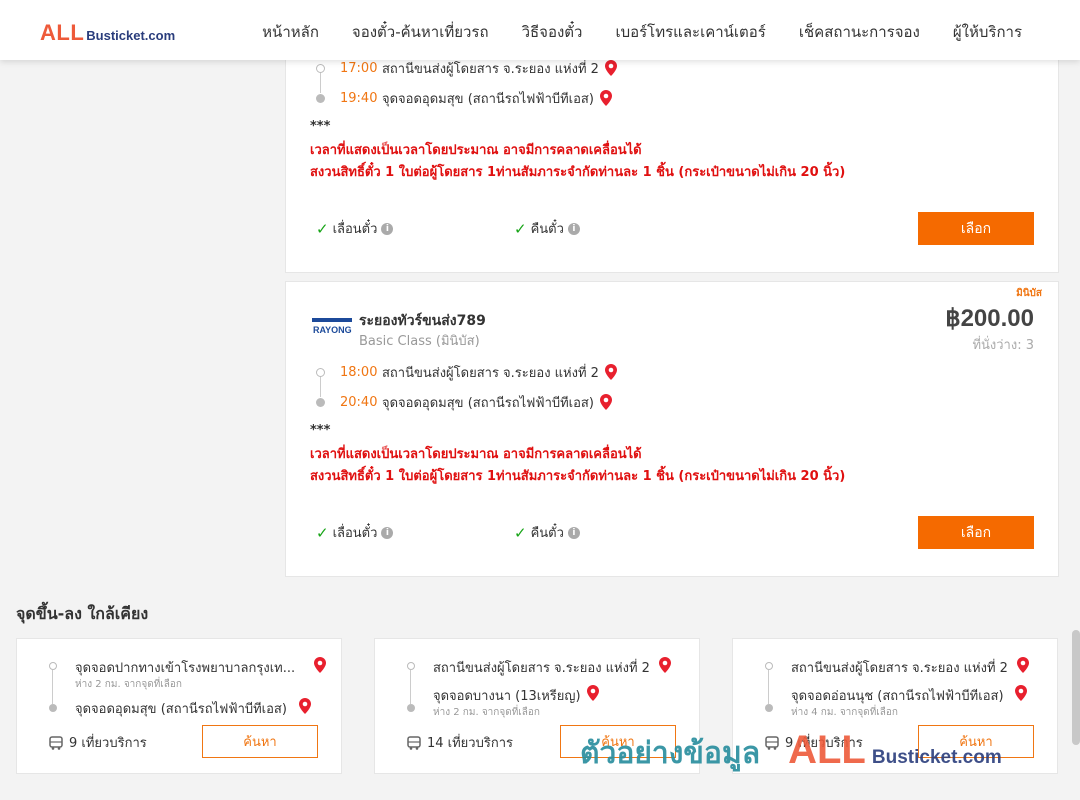 Image resolution: width=1080 pixels, height=800 pixels. What do you see at coordinates (131, 35) in the screenshot?
I see `logo-busticket: Busticket.com` at bounding box center [131, 35].